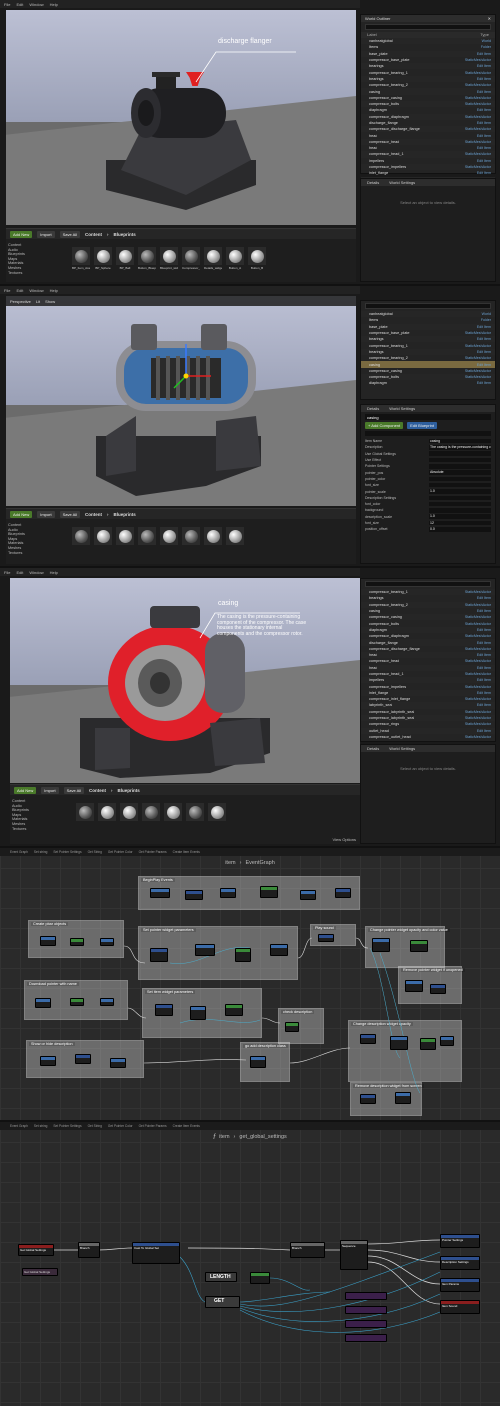 The height and width of the screenshot is (1406, 500). Describe the element at coordinates (460, 529) in the screenshot. I see `property-value: 0.0` at that location.